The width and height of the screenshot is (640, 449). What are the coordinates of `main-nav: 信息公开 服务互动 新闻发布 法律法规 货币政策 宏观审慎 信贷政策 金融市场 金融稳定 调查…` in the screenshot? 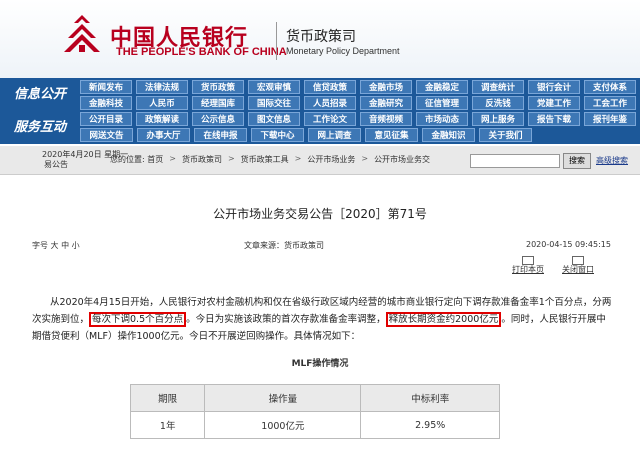 It's located at (320, 111).